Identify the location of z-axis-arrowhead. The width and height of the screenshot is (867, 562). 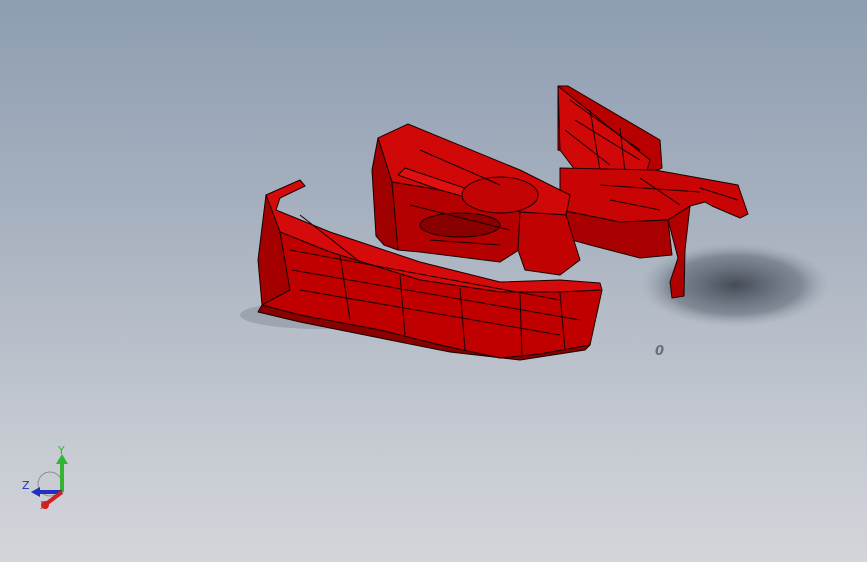
(35, 492).